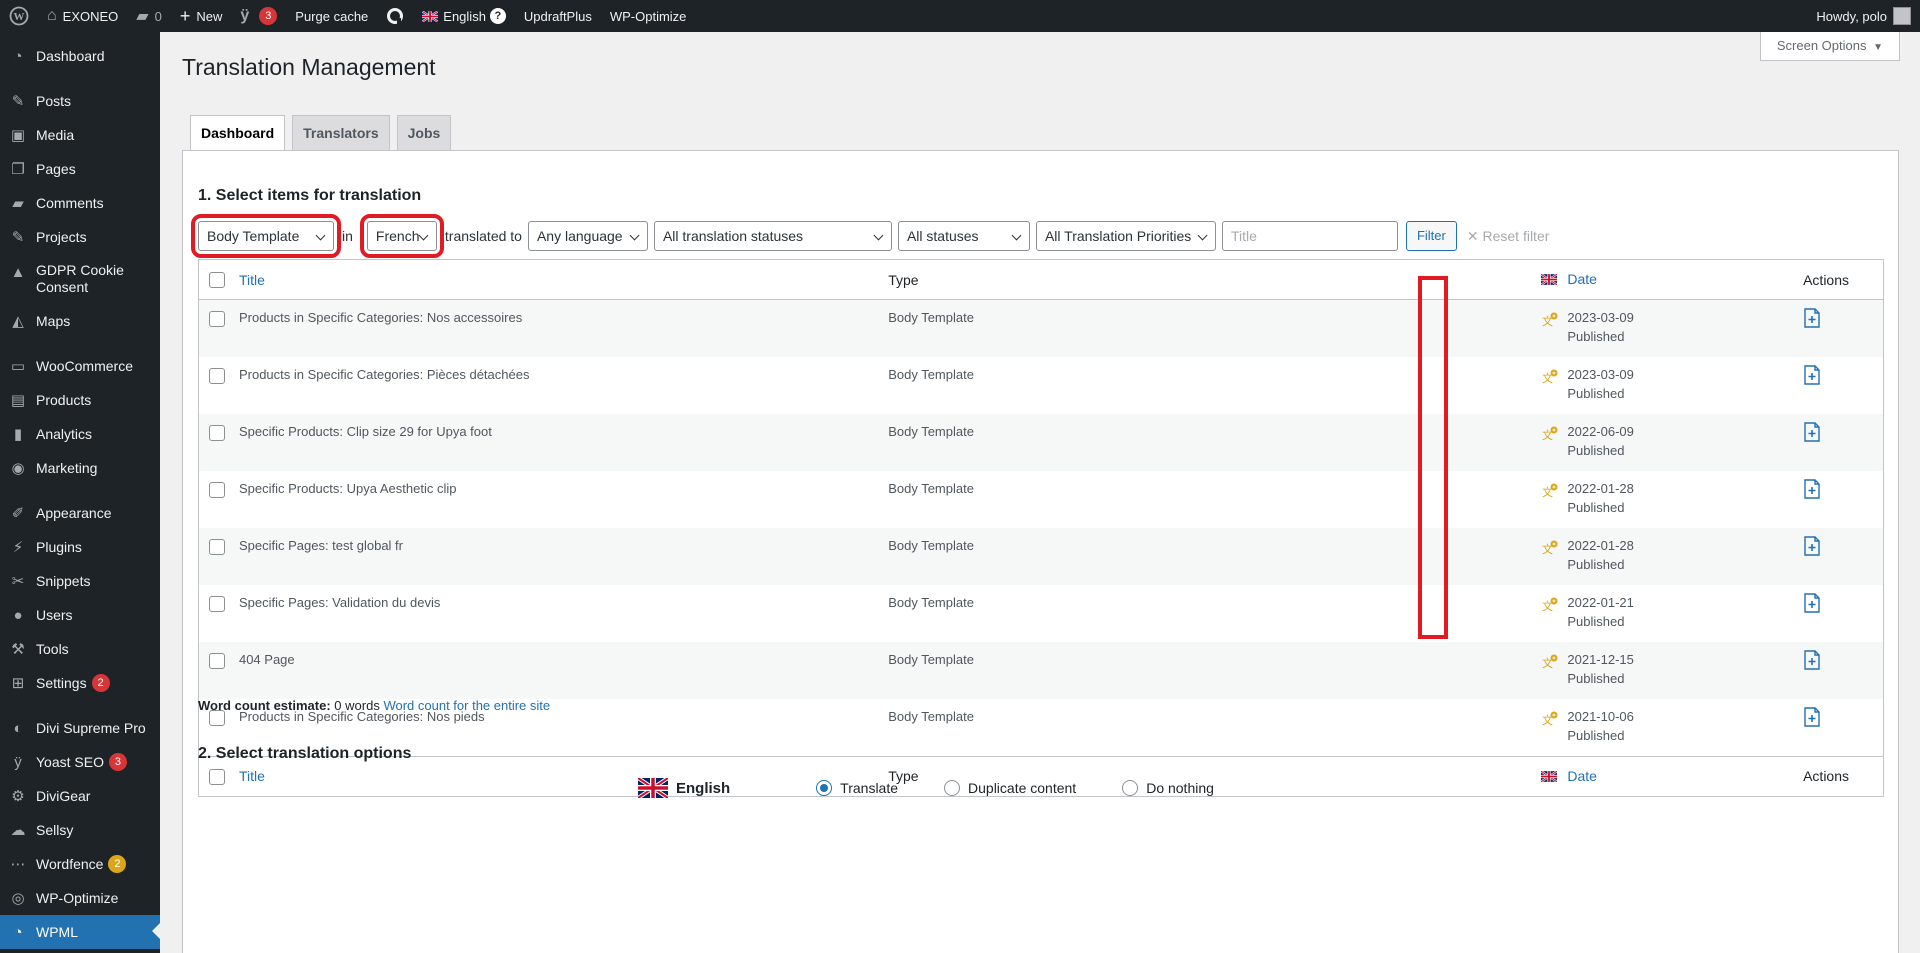  I want to click on sidebar-item-yoast: ÿ Yoast SEO 3, so click(80, 762).